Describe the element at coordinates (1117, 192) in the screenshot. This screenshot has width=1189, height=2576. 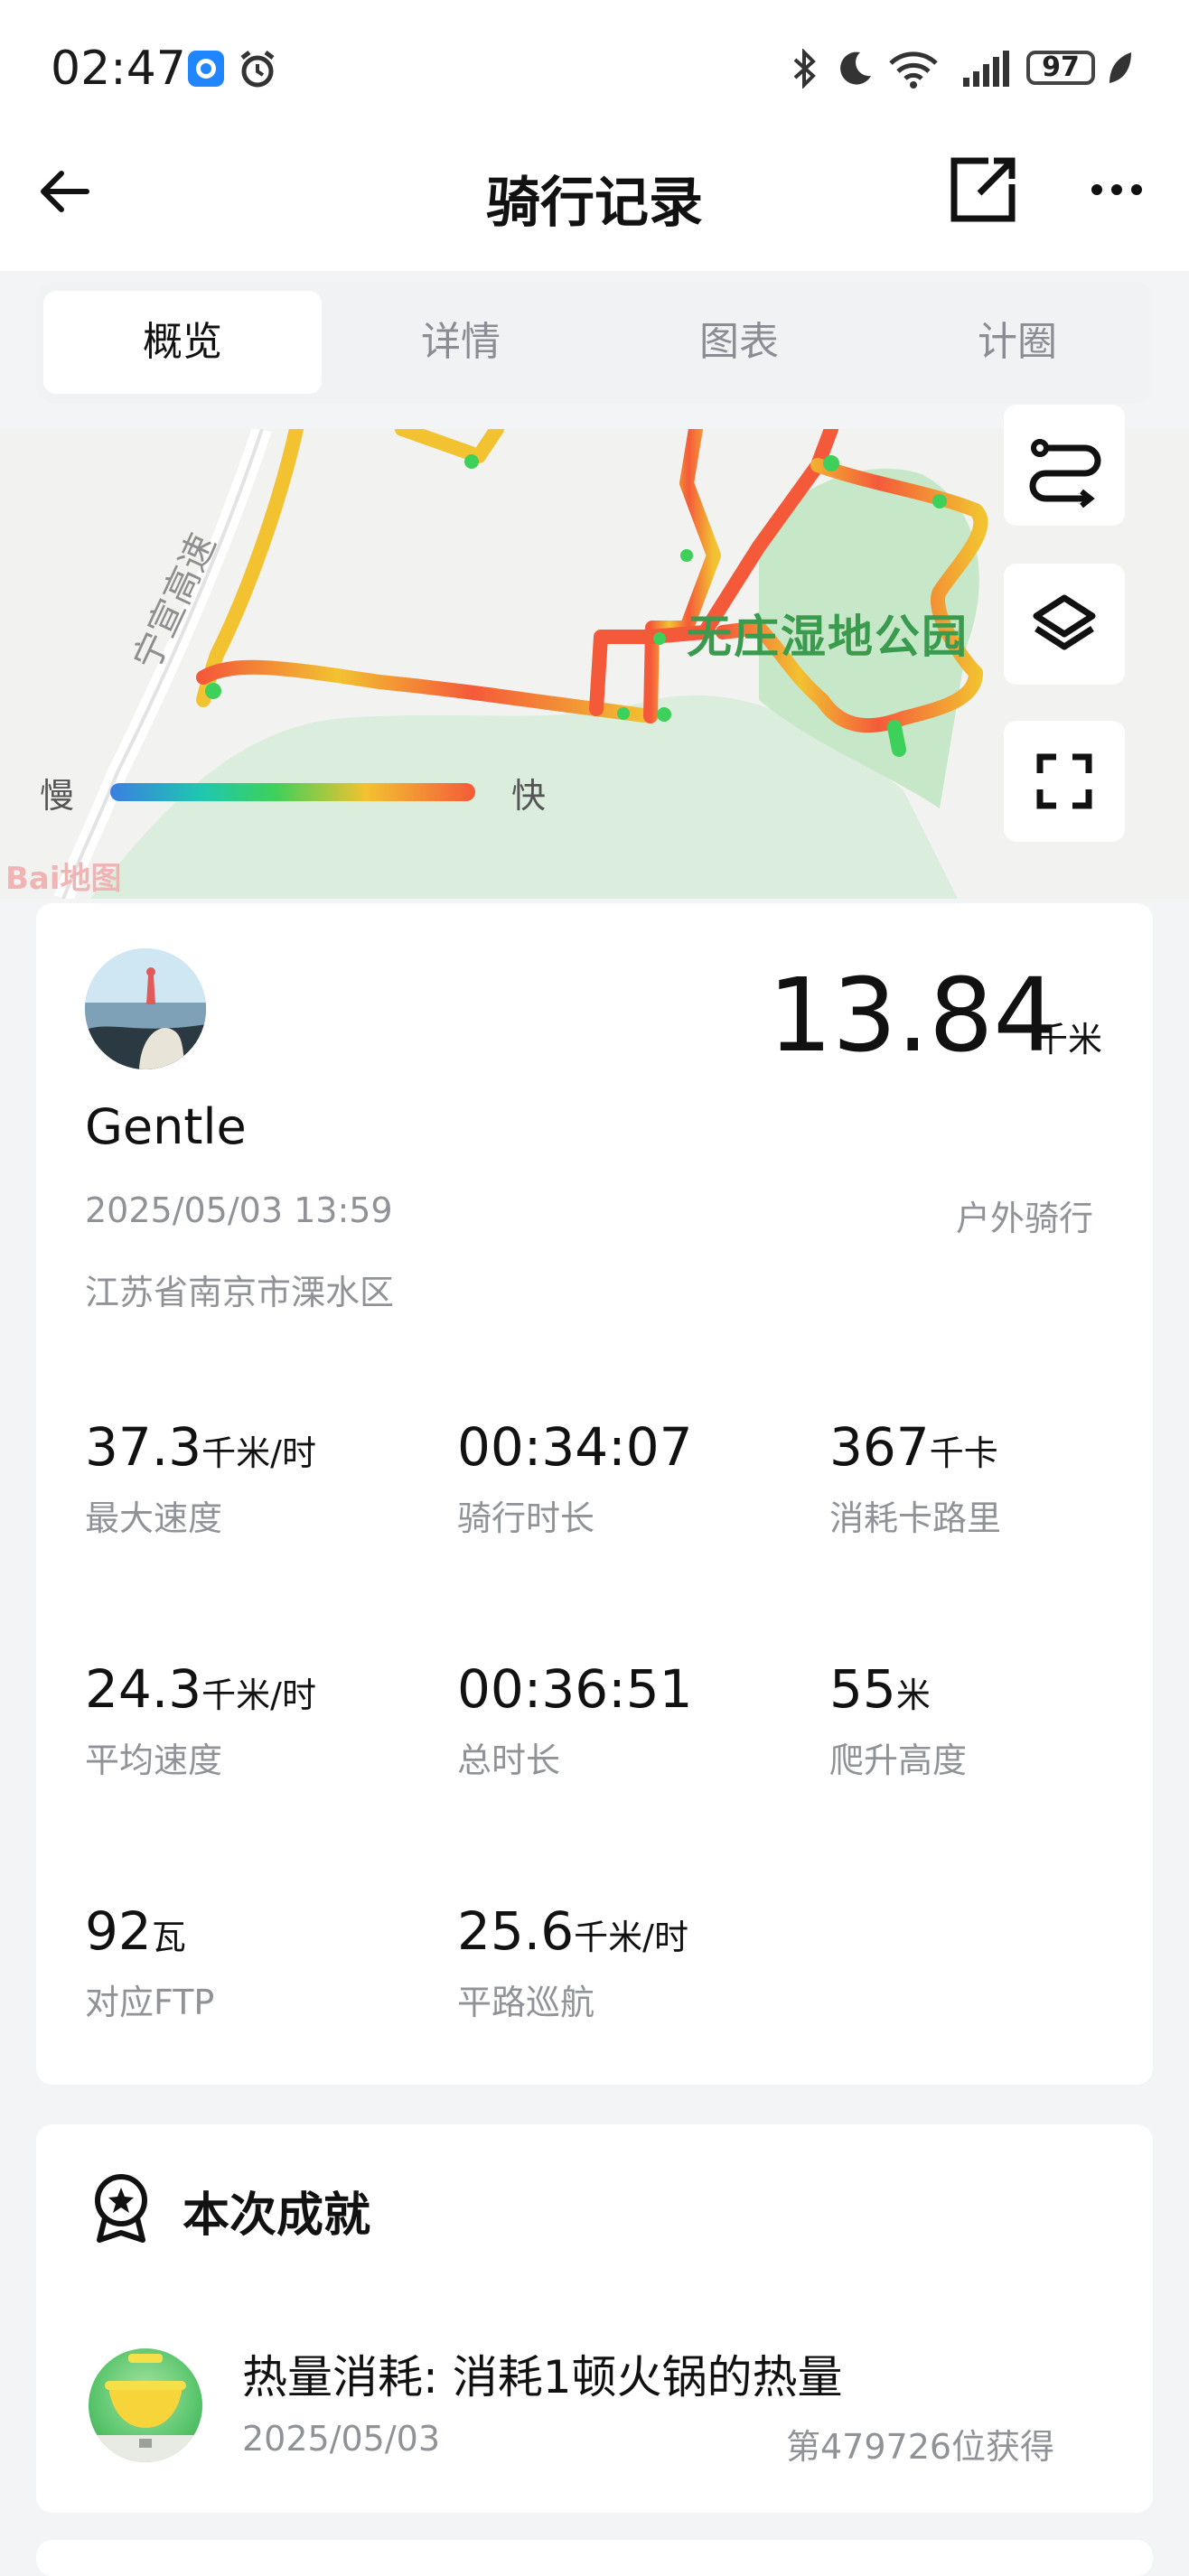
I see `more-options-icon` at that location.